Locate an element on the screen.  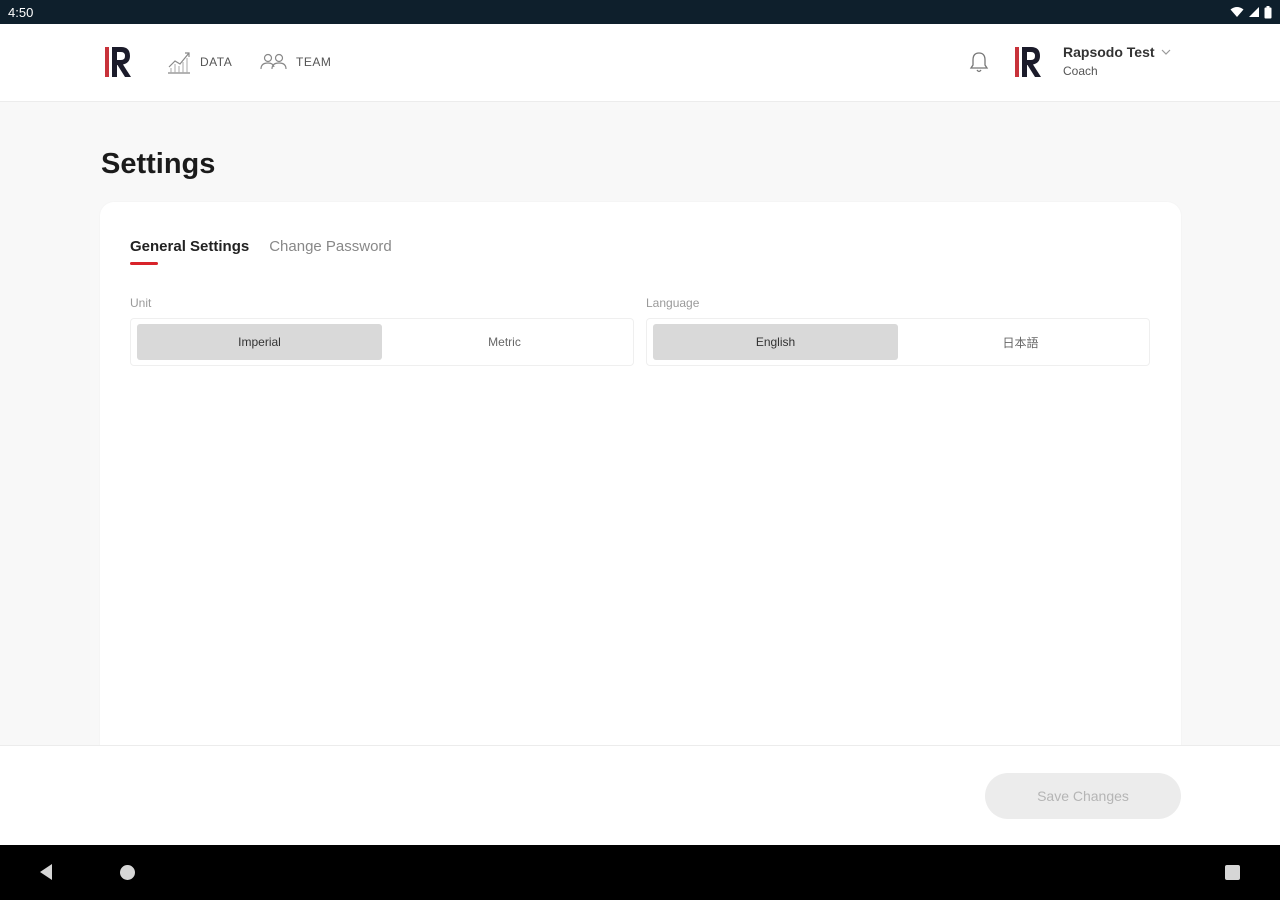
user-name: Rapsodo Test is located at coordinates (1109, 52).